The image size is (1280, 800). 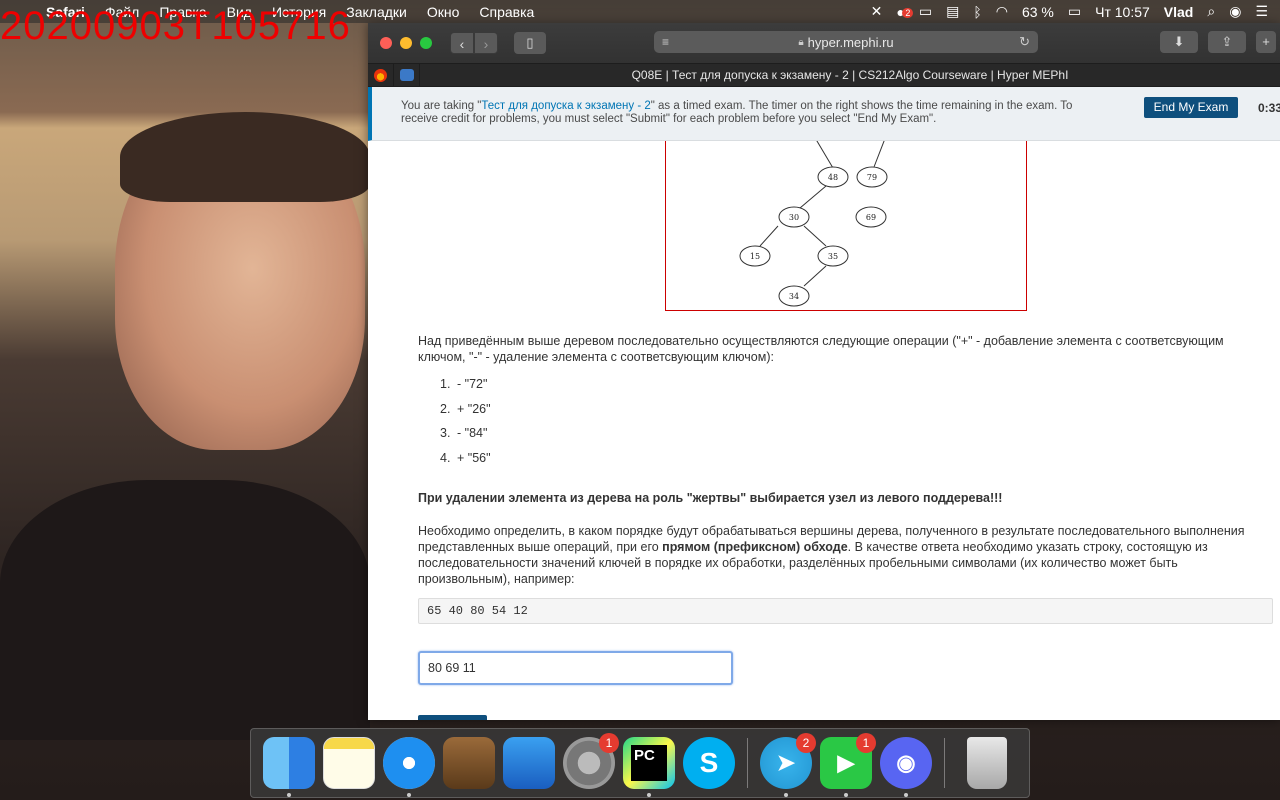 I want to click on window-toolbar: ‹ › ▯ ≡ 🔒︎ hyper.mephi.ru ↻ ⬇ ⇪ +, so click(x=824, y=43).